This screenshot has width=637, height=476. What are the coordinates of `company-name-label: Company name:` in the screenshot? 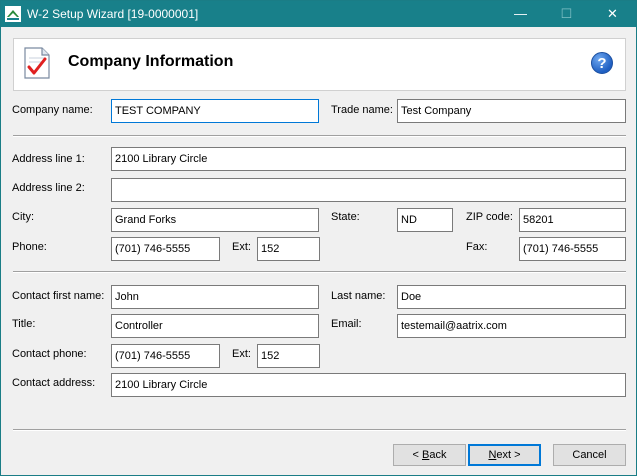 It's located at (52, 110).